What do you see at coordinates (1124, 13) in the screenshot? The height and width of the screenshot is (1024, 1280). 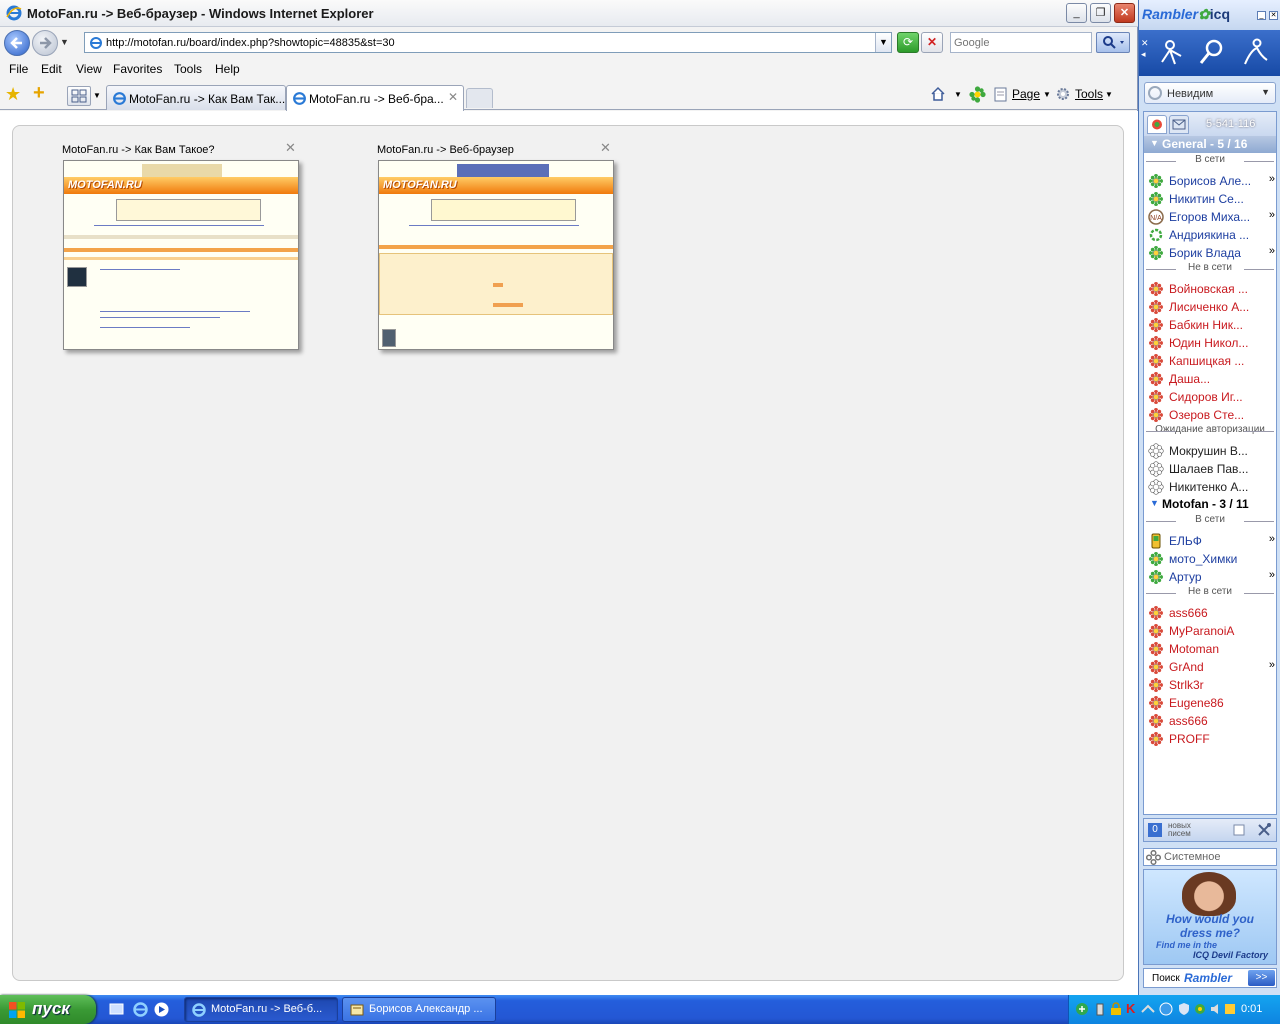 I see `close-button: ✕` at bounding box center [1124, 13].